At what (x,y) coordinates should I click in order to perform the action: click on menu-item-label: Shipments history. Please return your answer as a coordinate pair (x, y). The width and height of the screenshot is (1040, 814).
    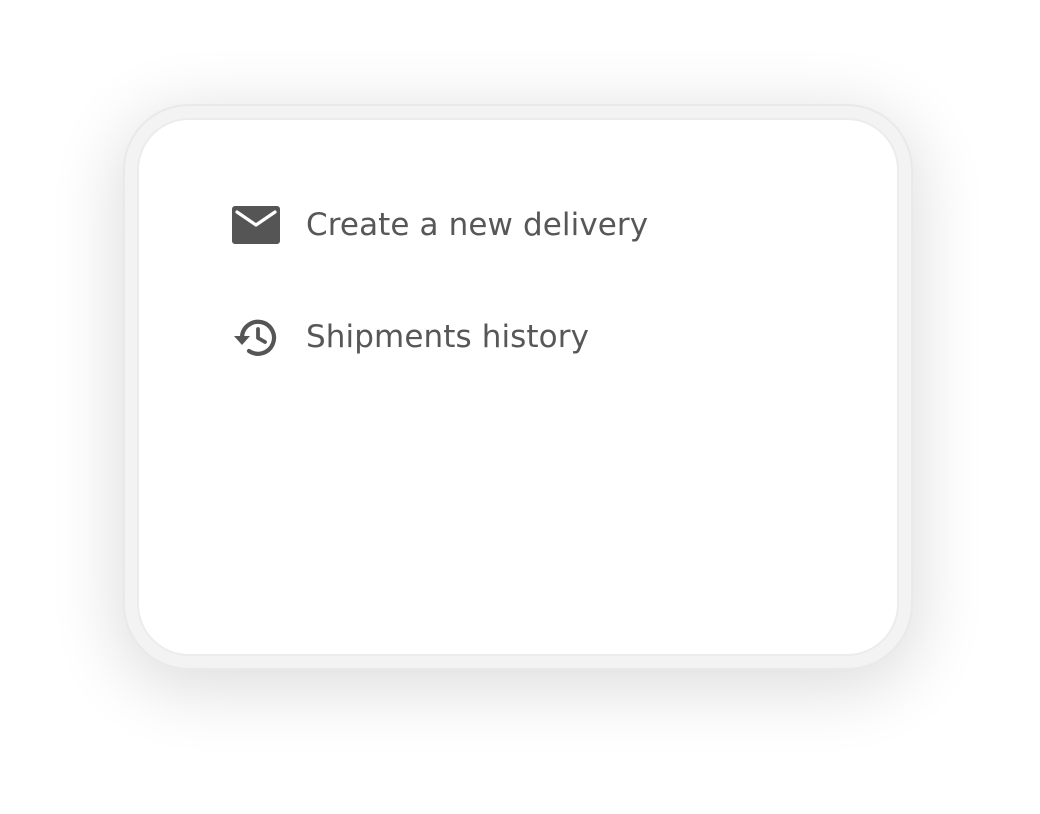
    Looking at the image, I should click on (448, 337).